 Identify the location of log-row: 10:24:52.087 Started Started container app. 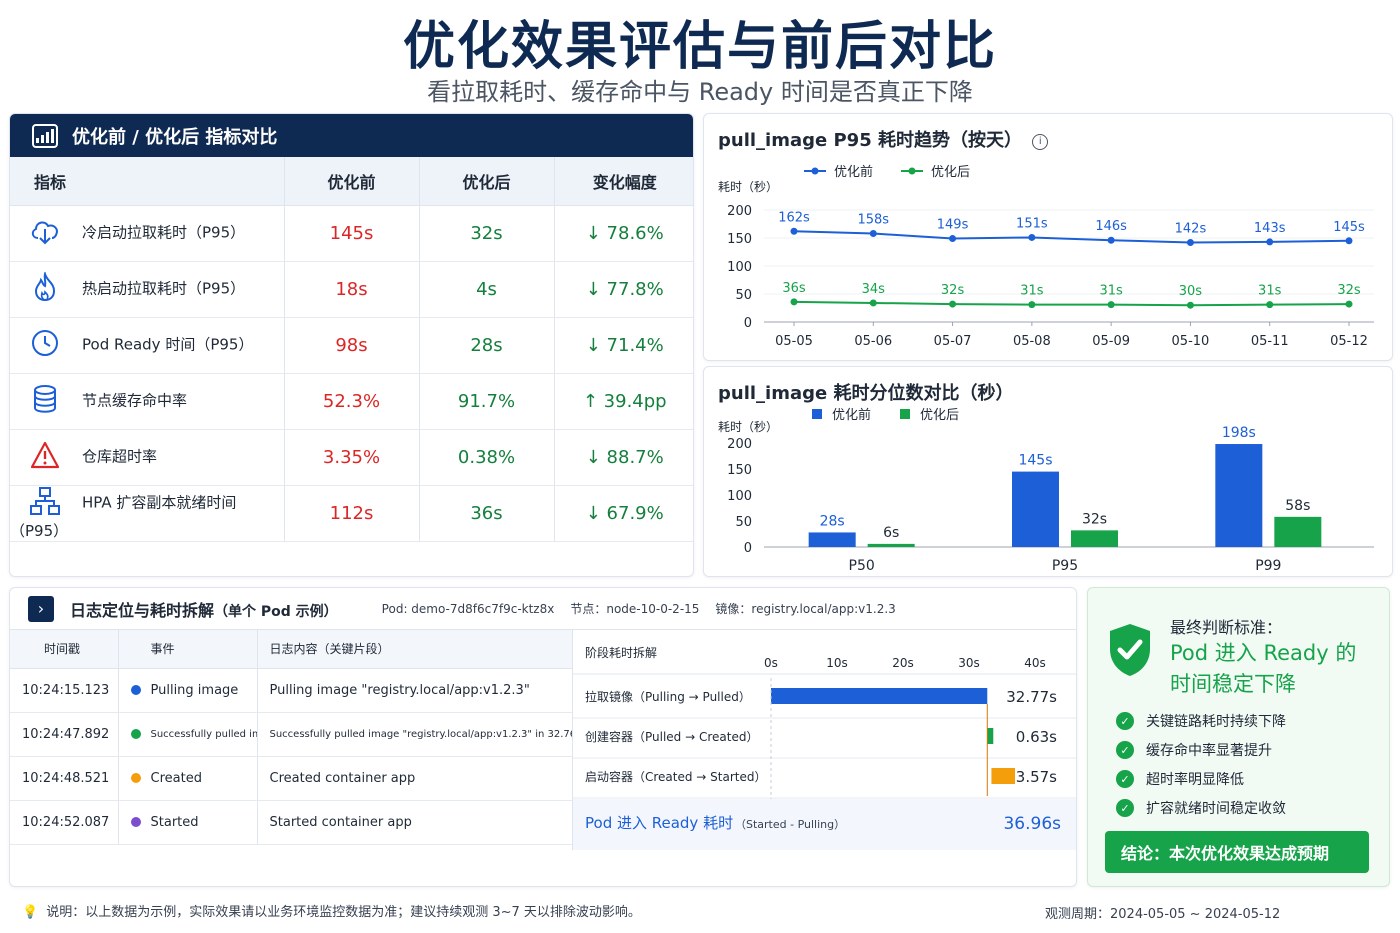
(291, 822).